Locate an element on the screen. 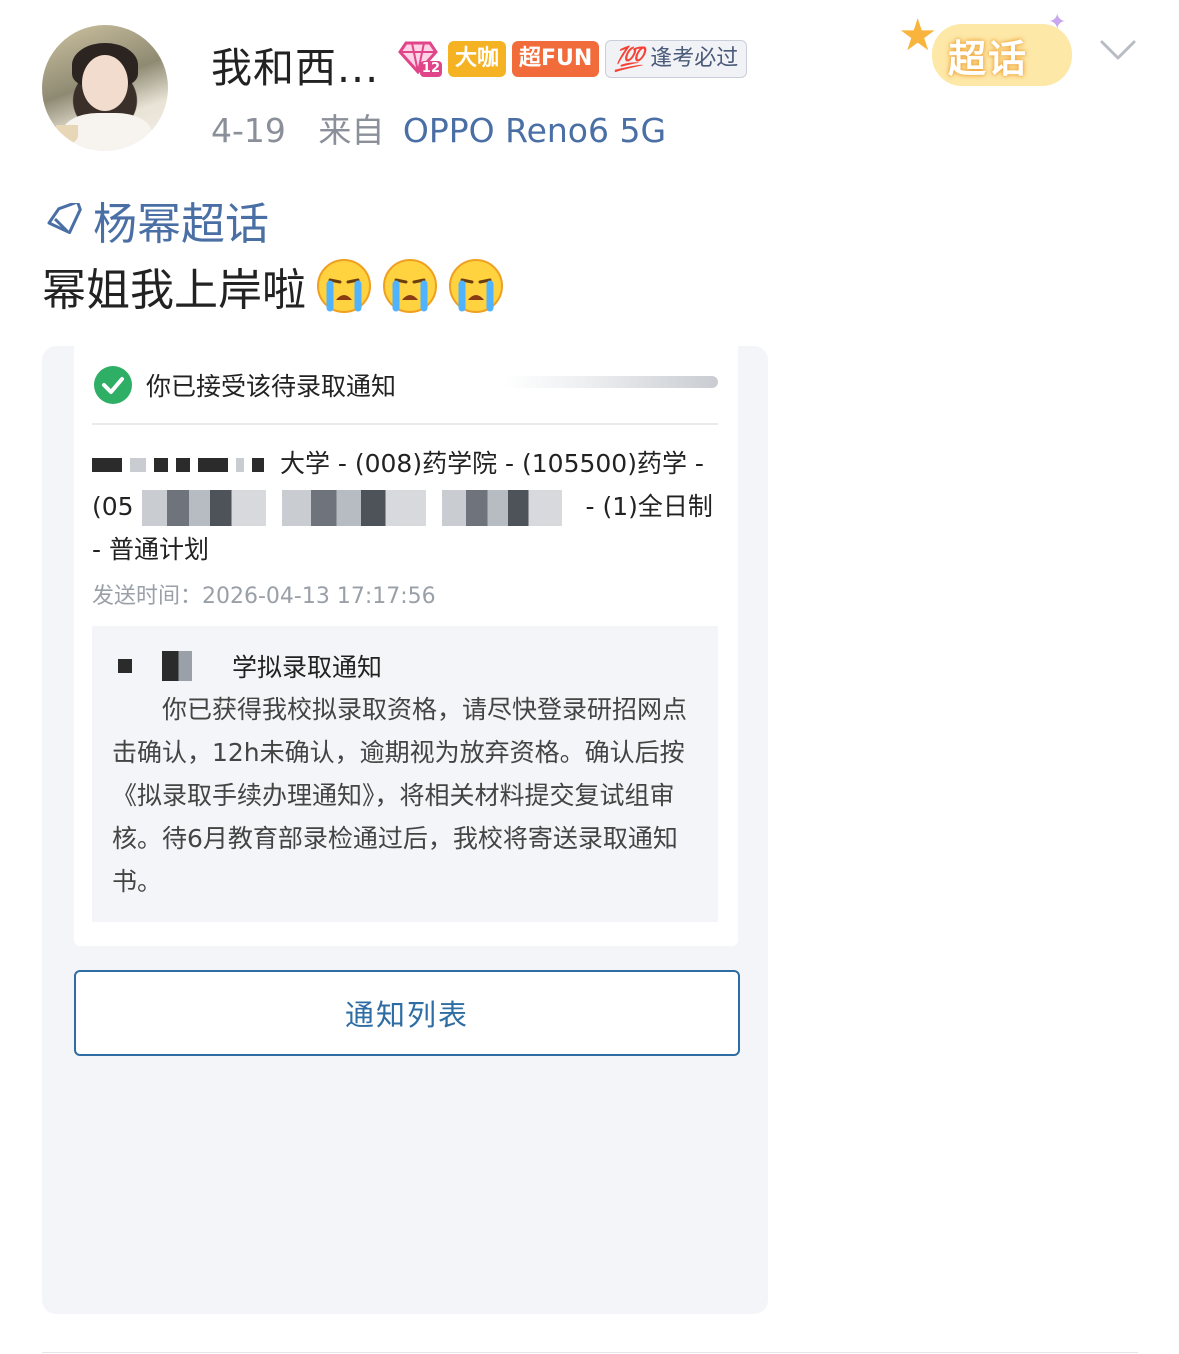 This screenshot has width=1179, height=1354. chevron-down-icon is located at coordinates (1118, 50).